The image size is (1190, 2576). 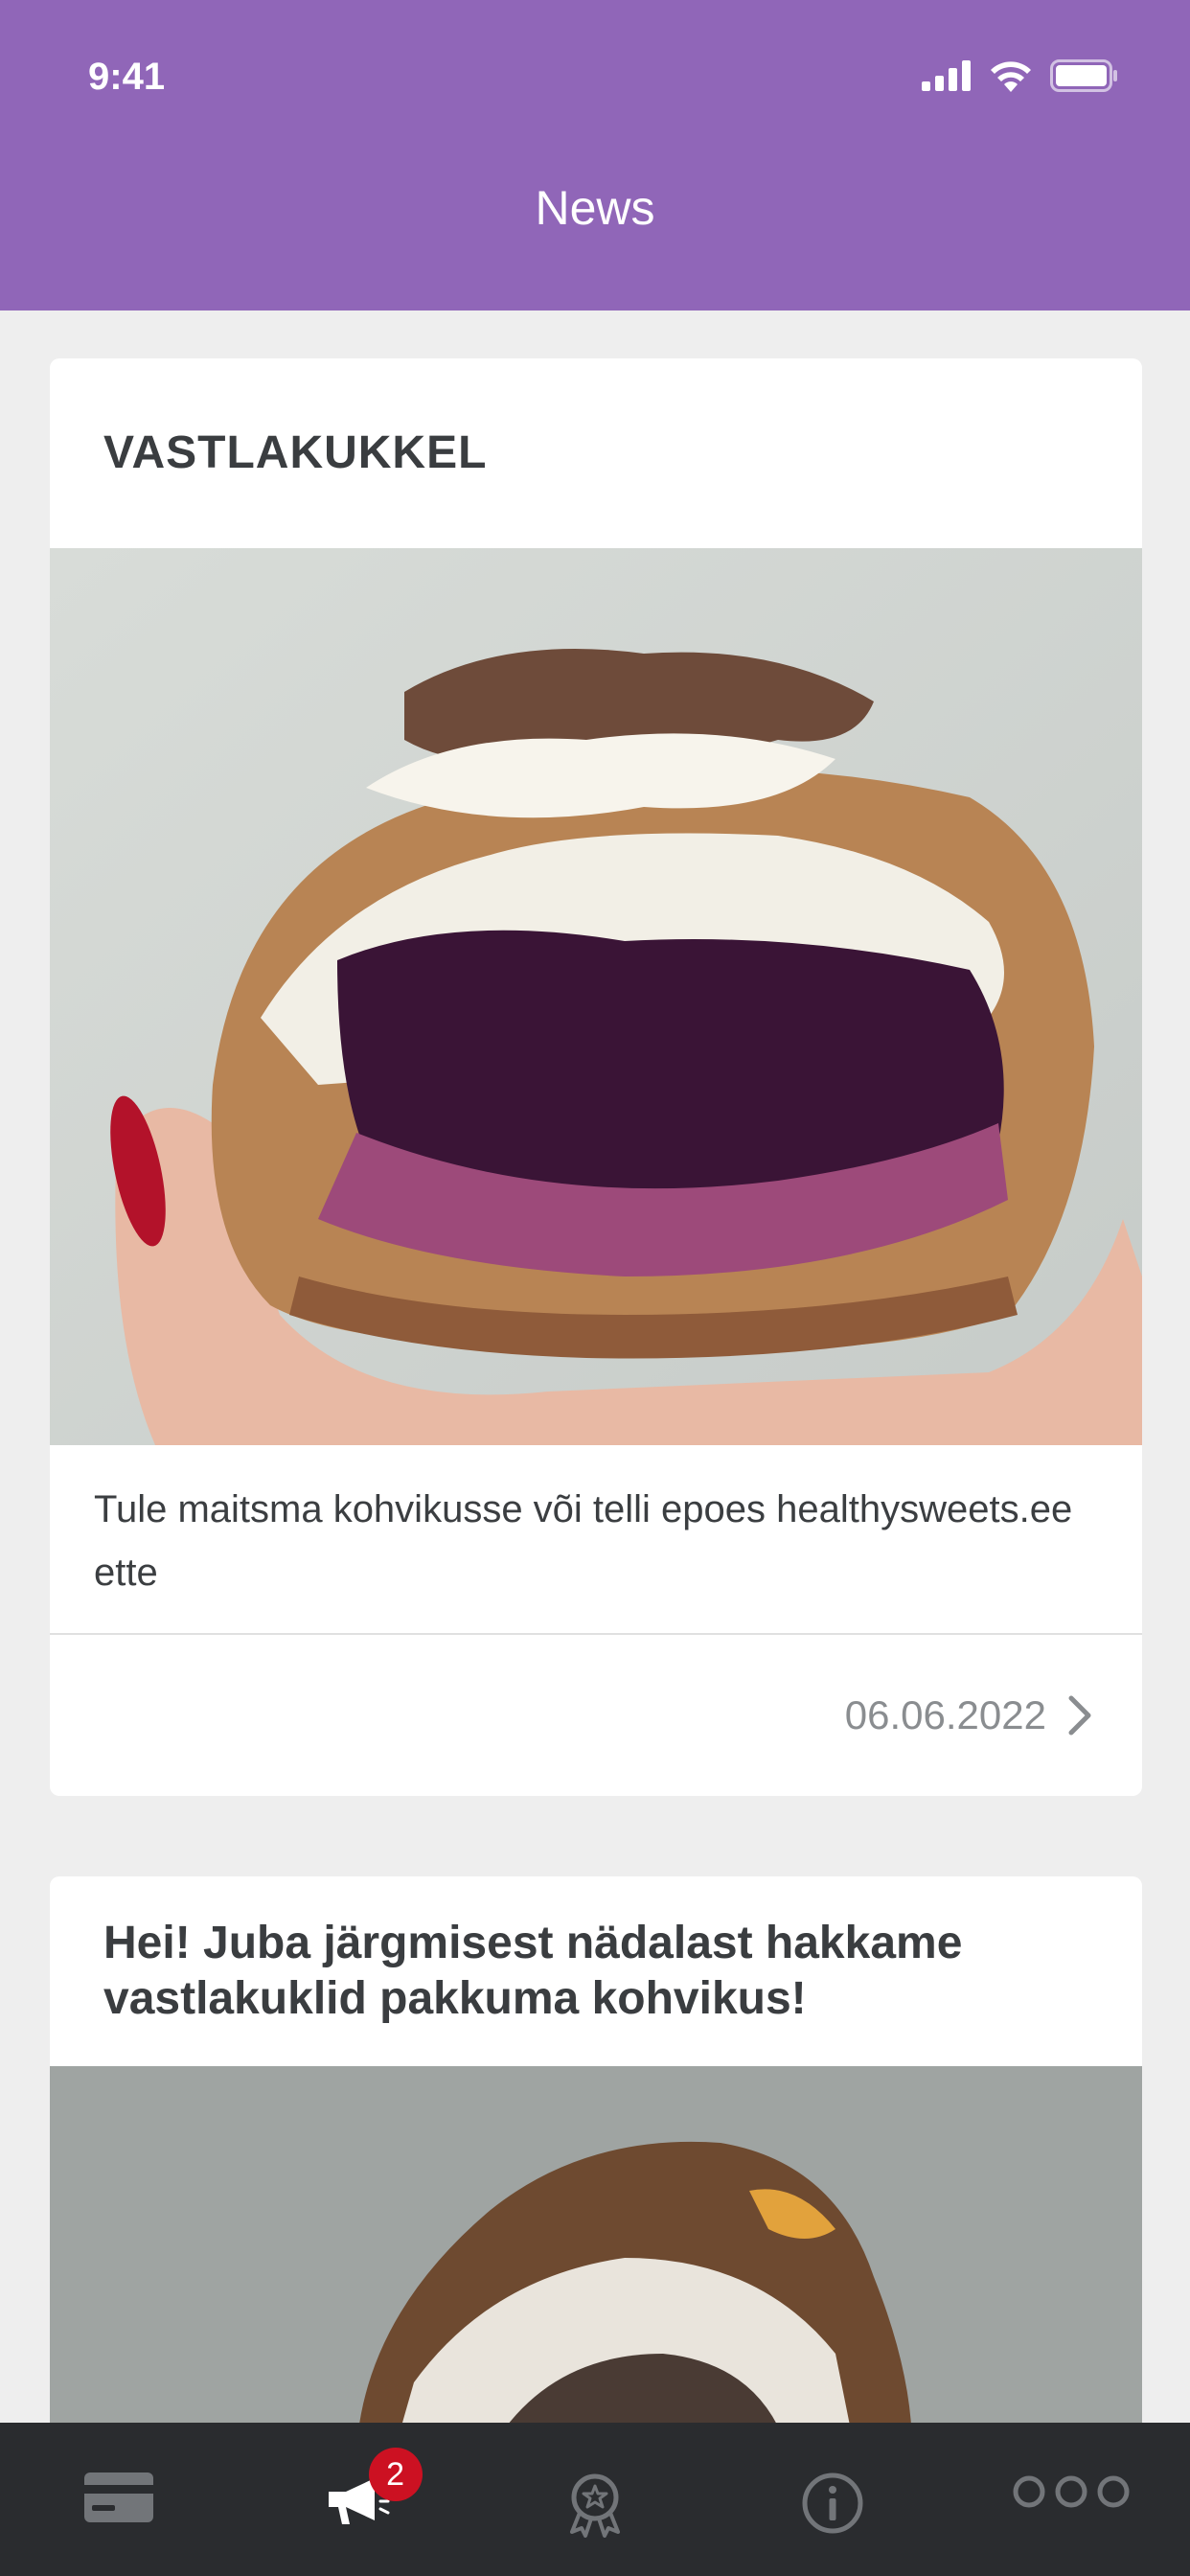 I want to click on tab-card, so click(x=119, y=2499).